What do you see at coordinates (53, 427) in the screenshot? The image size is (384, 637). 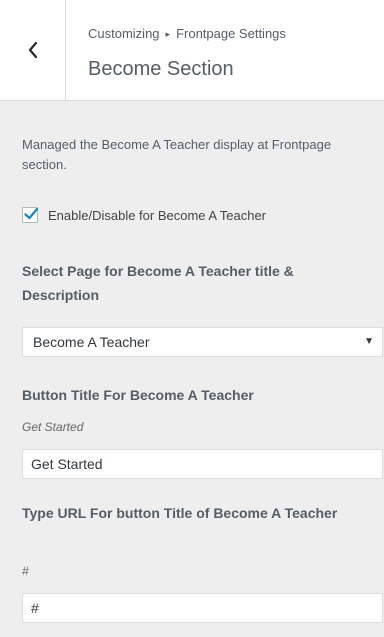 I see `button-title-hint: Get Started` at bounding box center [53, 427].